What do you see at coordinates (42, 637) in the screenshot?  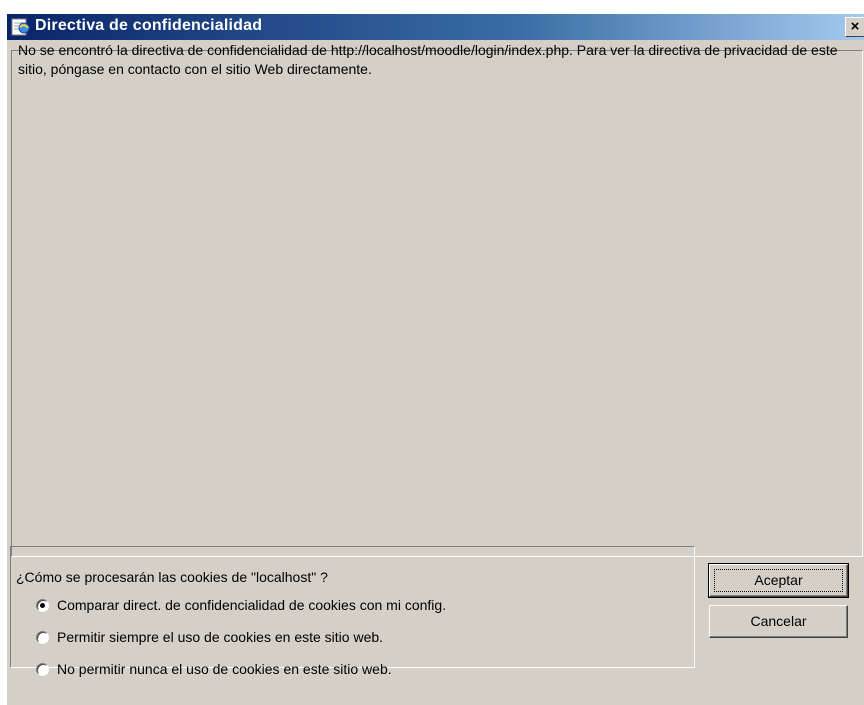 I see `radio-always-allow` at bounding box center [42, 637].